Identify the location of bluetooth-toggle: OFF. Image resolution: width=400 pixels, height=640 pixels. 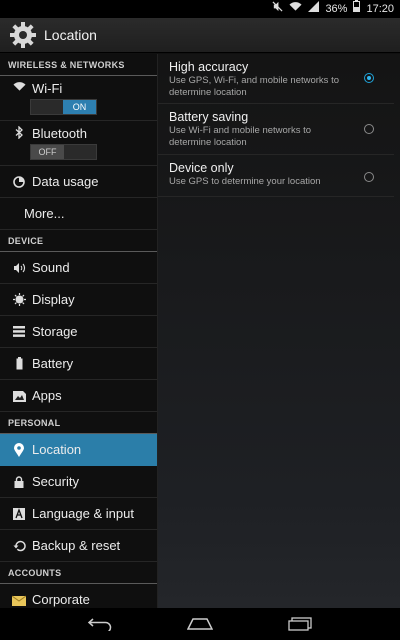
(63, 152).